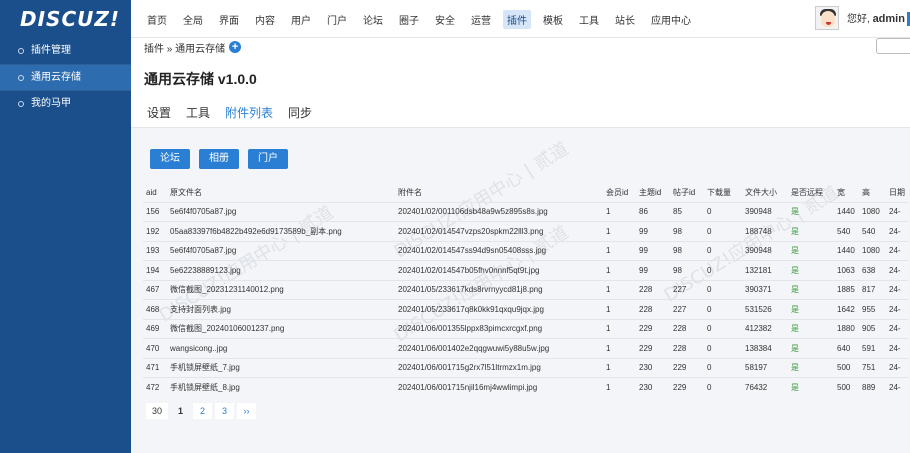 The width and height of the screenshot is (910, 453). What do you see at coordinates (846, 328) in the screenshot?
I see `table-cell: 1880` at bounding box center [846, 328].